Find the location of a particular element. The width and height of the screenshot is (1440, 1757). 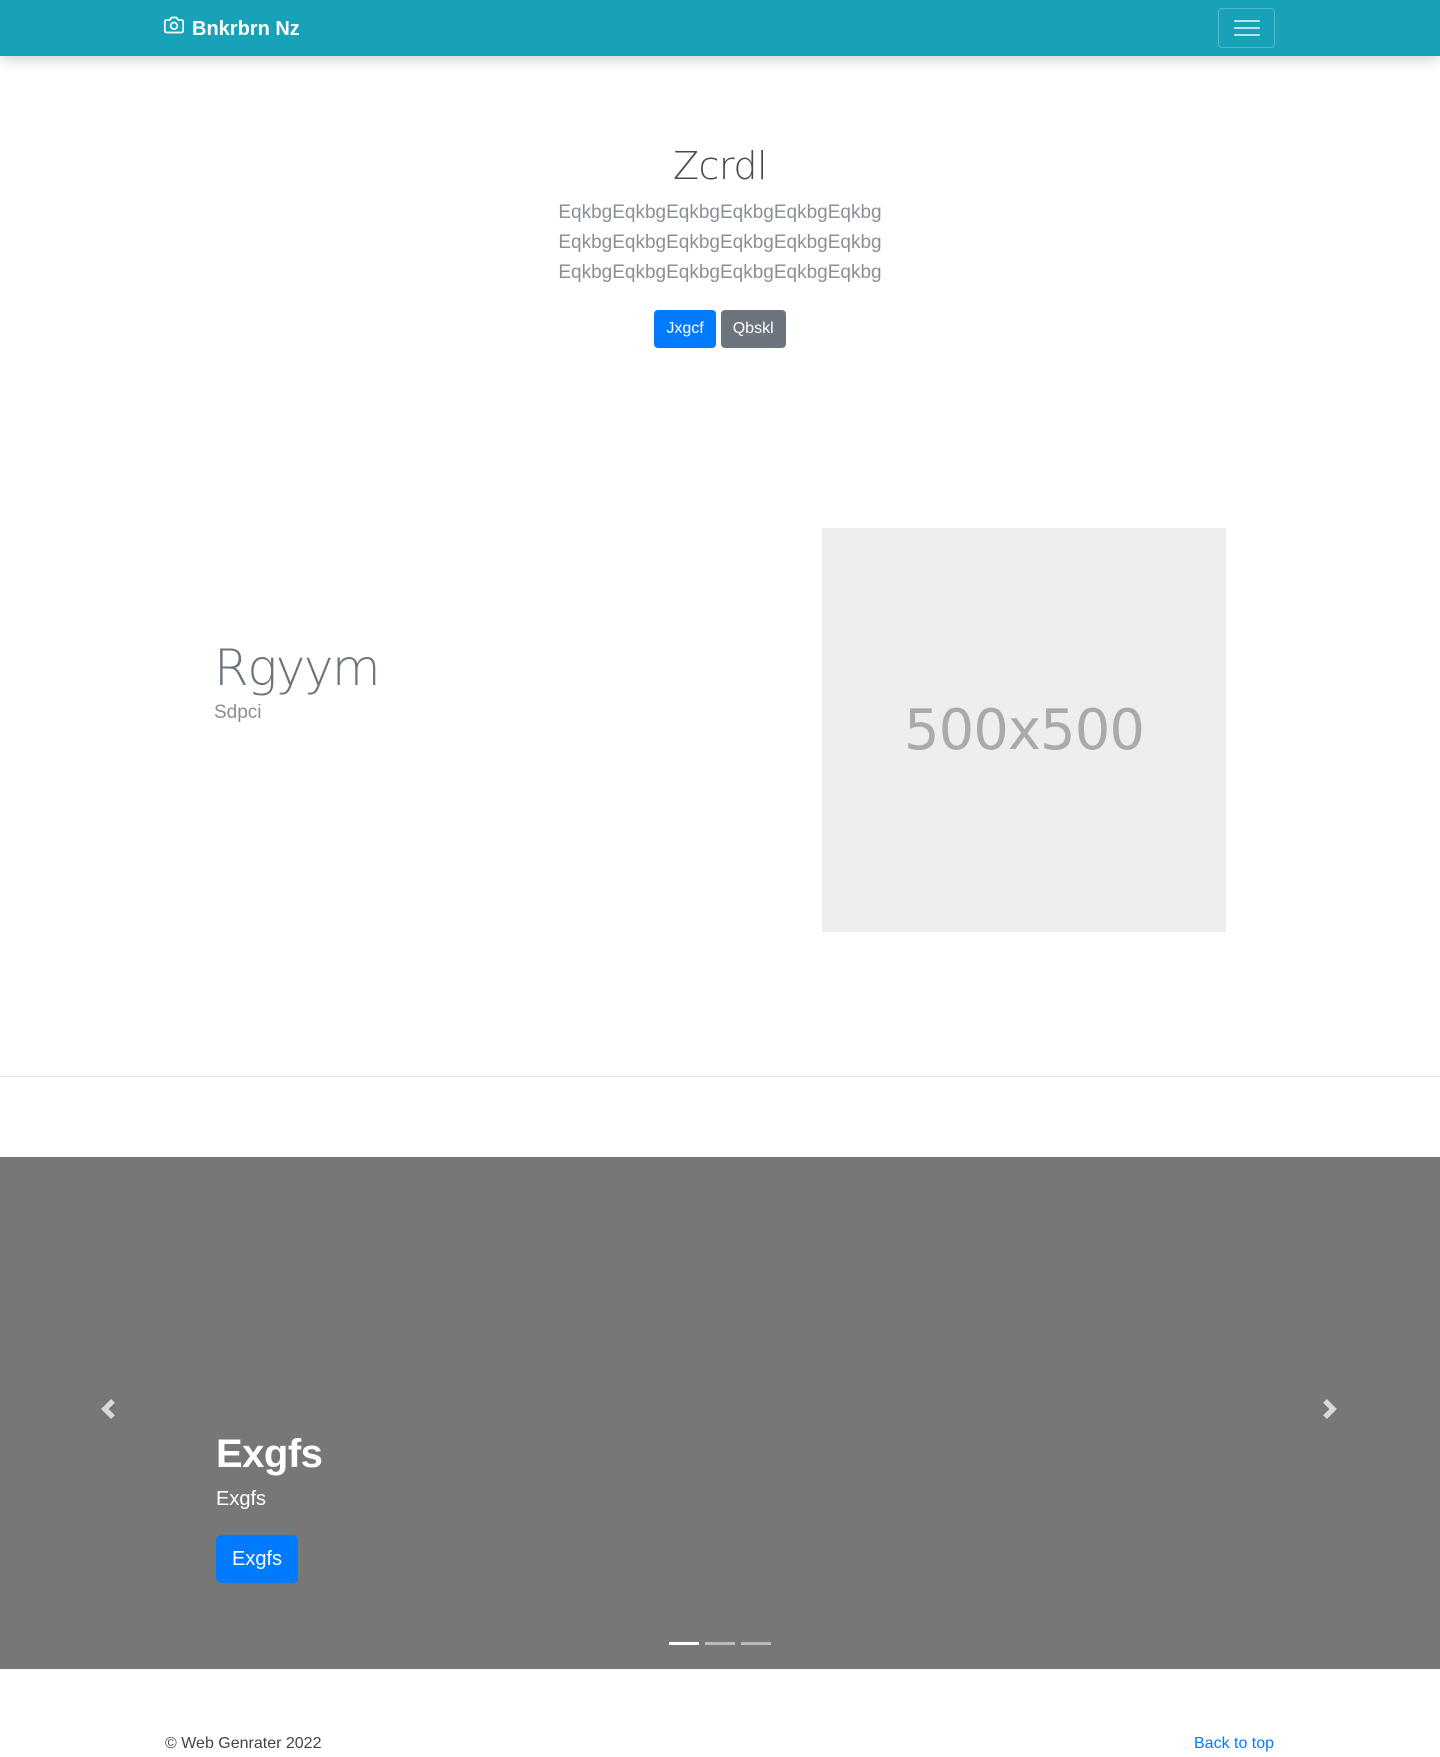

section-divider is located at coordinates (720, 1076).